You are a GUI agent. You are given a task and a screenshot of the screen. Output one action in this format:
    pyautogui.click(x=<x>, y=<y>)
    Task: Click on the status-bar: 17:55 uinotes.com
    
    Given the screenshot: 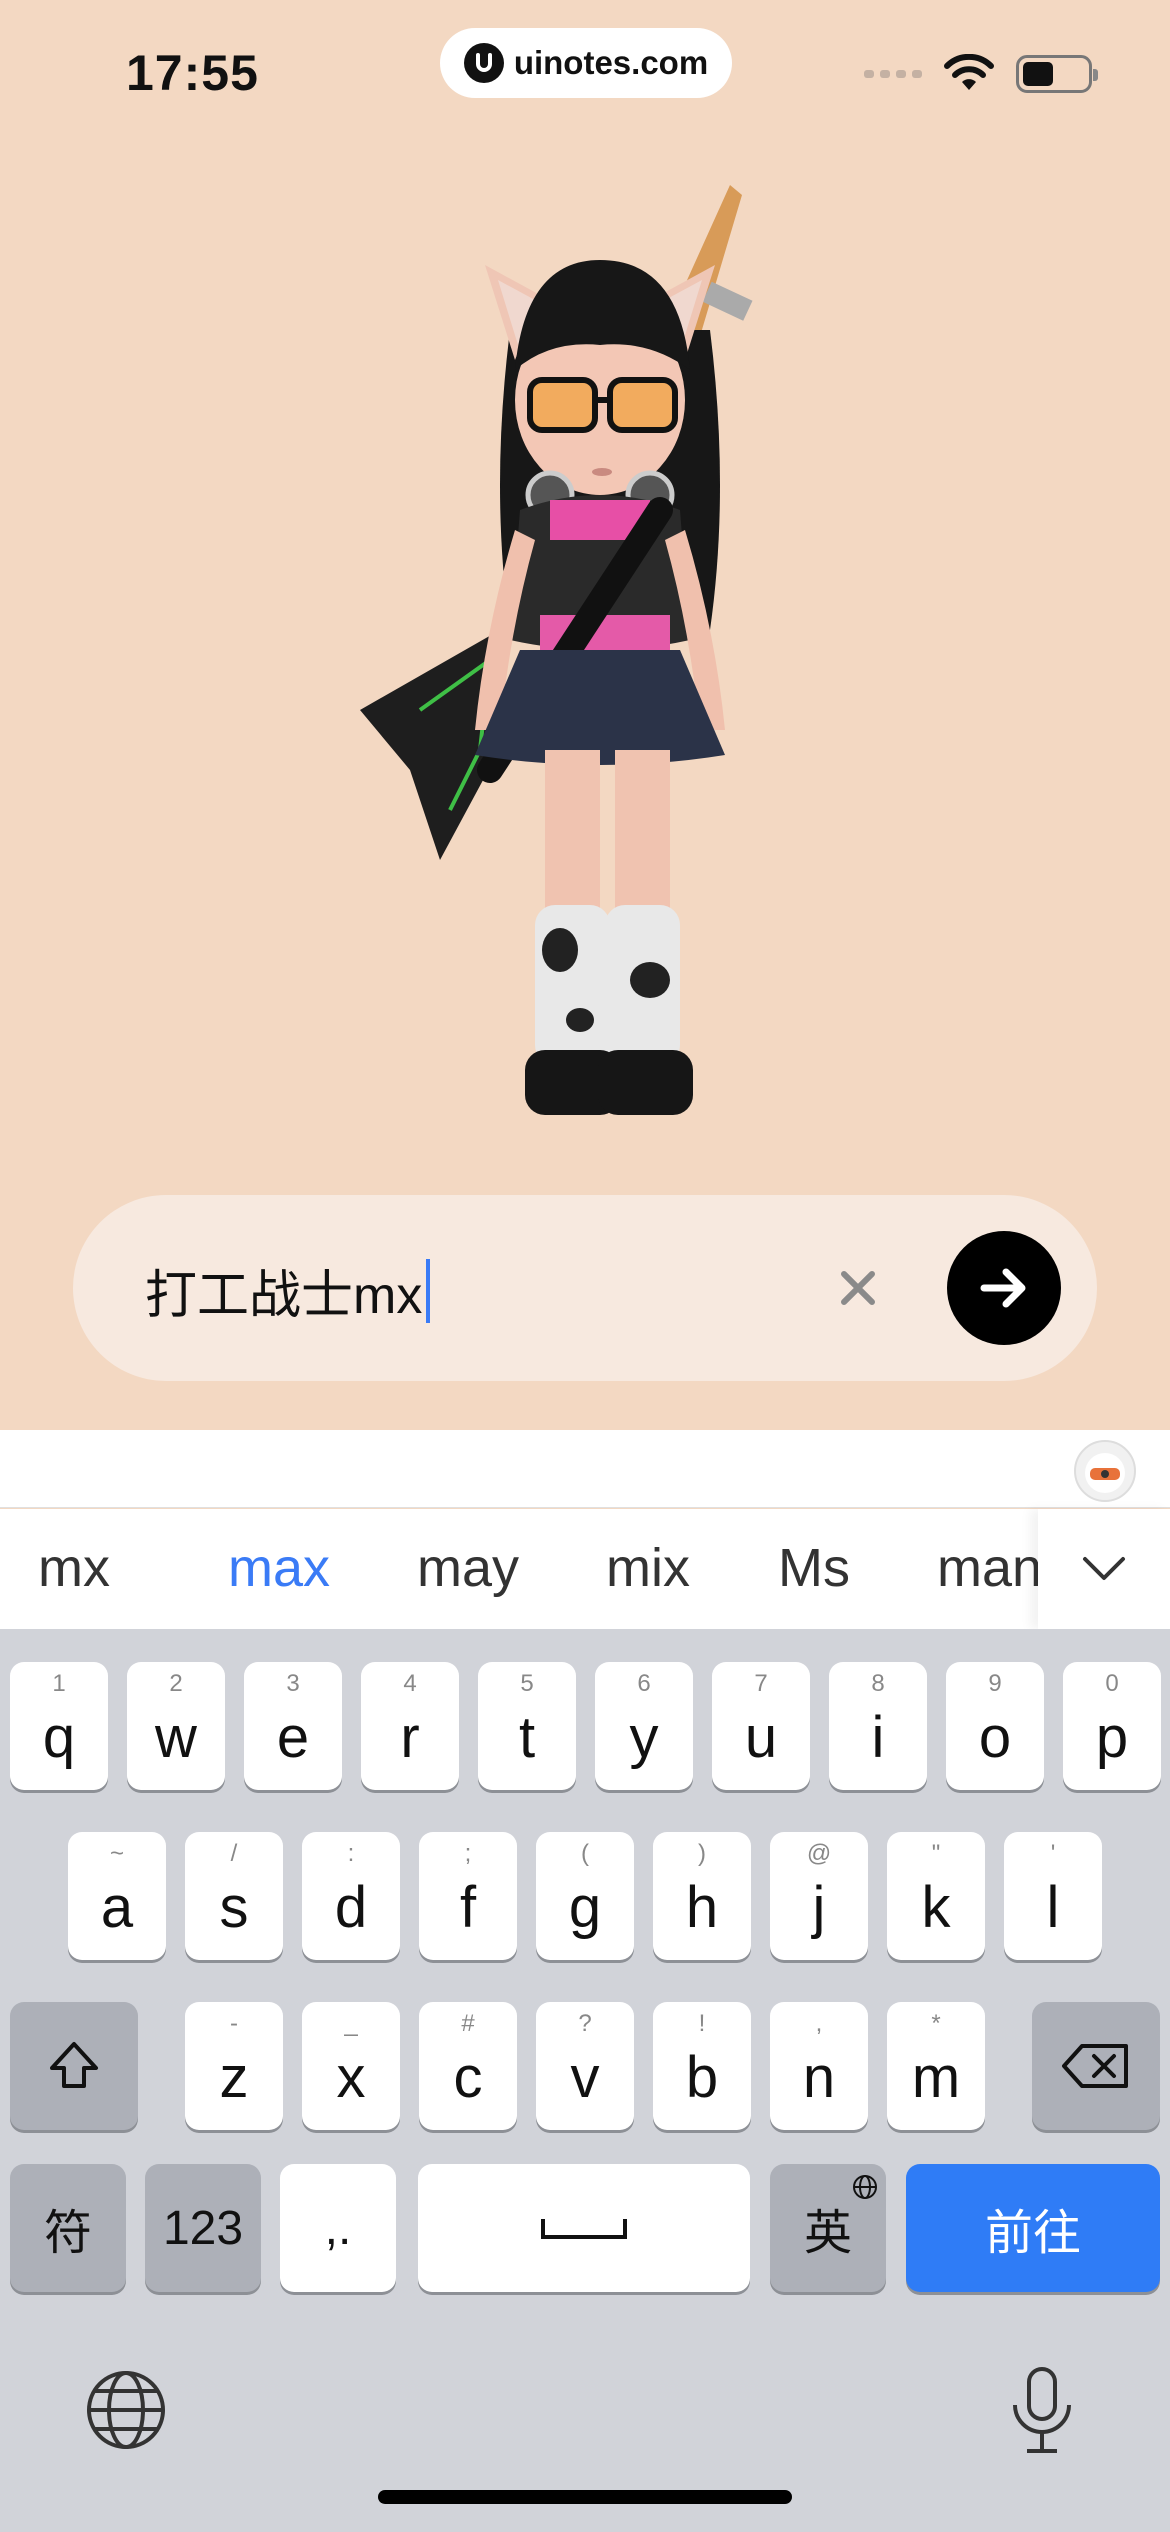 What is the action you would take?
    pyautogui.click(x=585, y=75)
    